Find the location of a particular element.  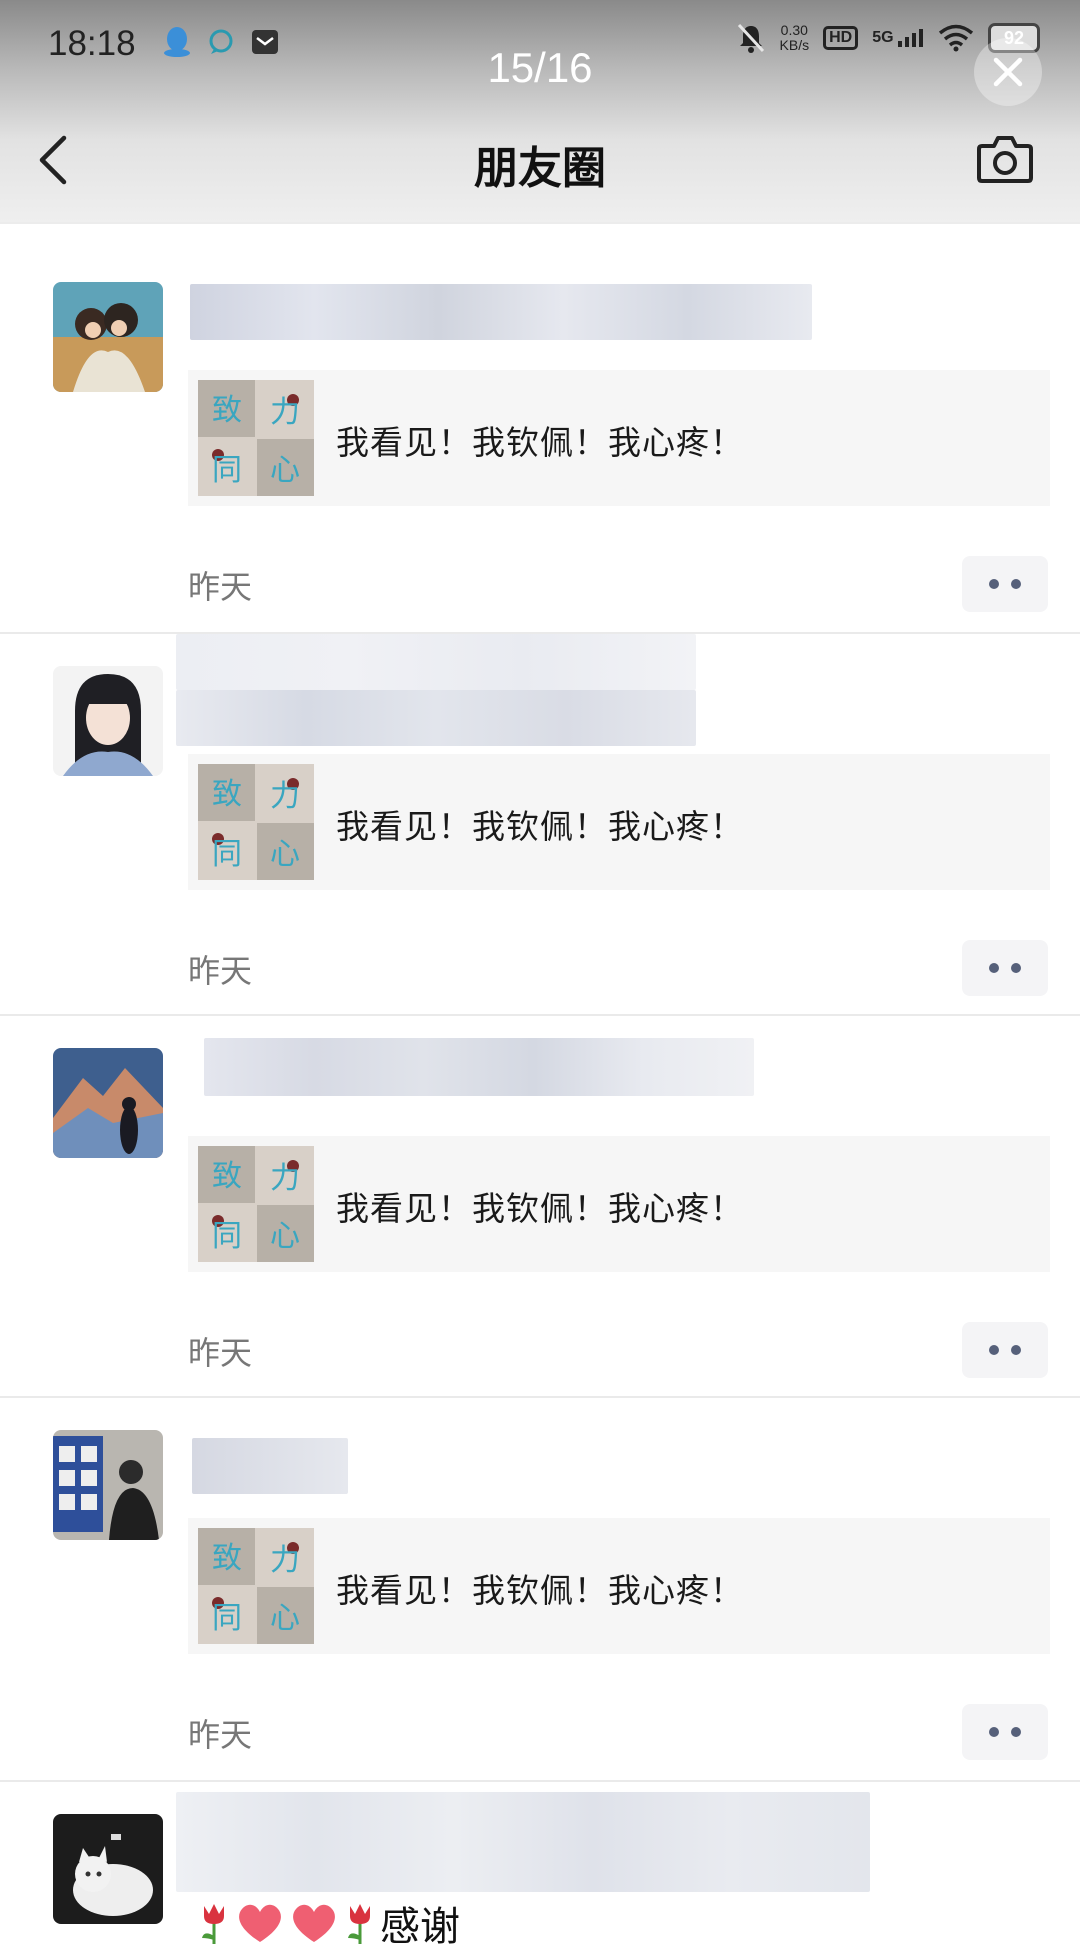

page-title: 朋友圈 is located at coordinates (540, 168).